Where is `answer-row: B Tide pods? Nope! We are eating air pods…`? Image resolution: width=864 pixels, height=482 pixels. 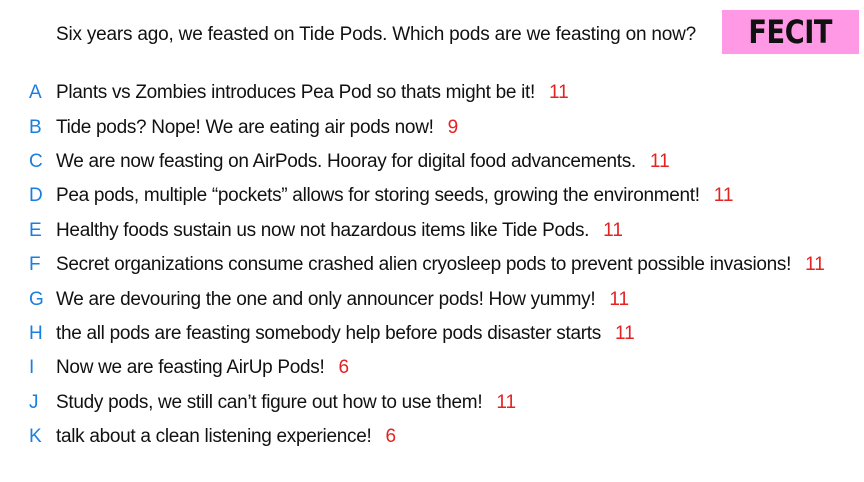 answer-row: B Tide pods? Nope! We are eating air pods… is located at coordinates (432, 127).